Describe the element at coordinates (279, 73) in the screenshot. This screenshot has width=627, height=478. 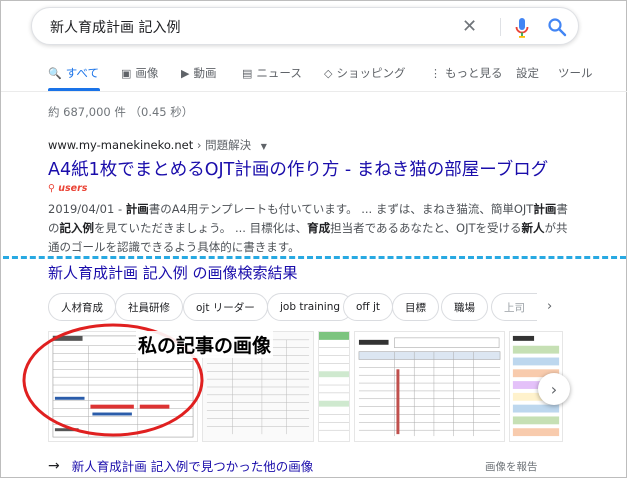
I see `tab-label: ニュース` at that location.